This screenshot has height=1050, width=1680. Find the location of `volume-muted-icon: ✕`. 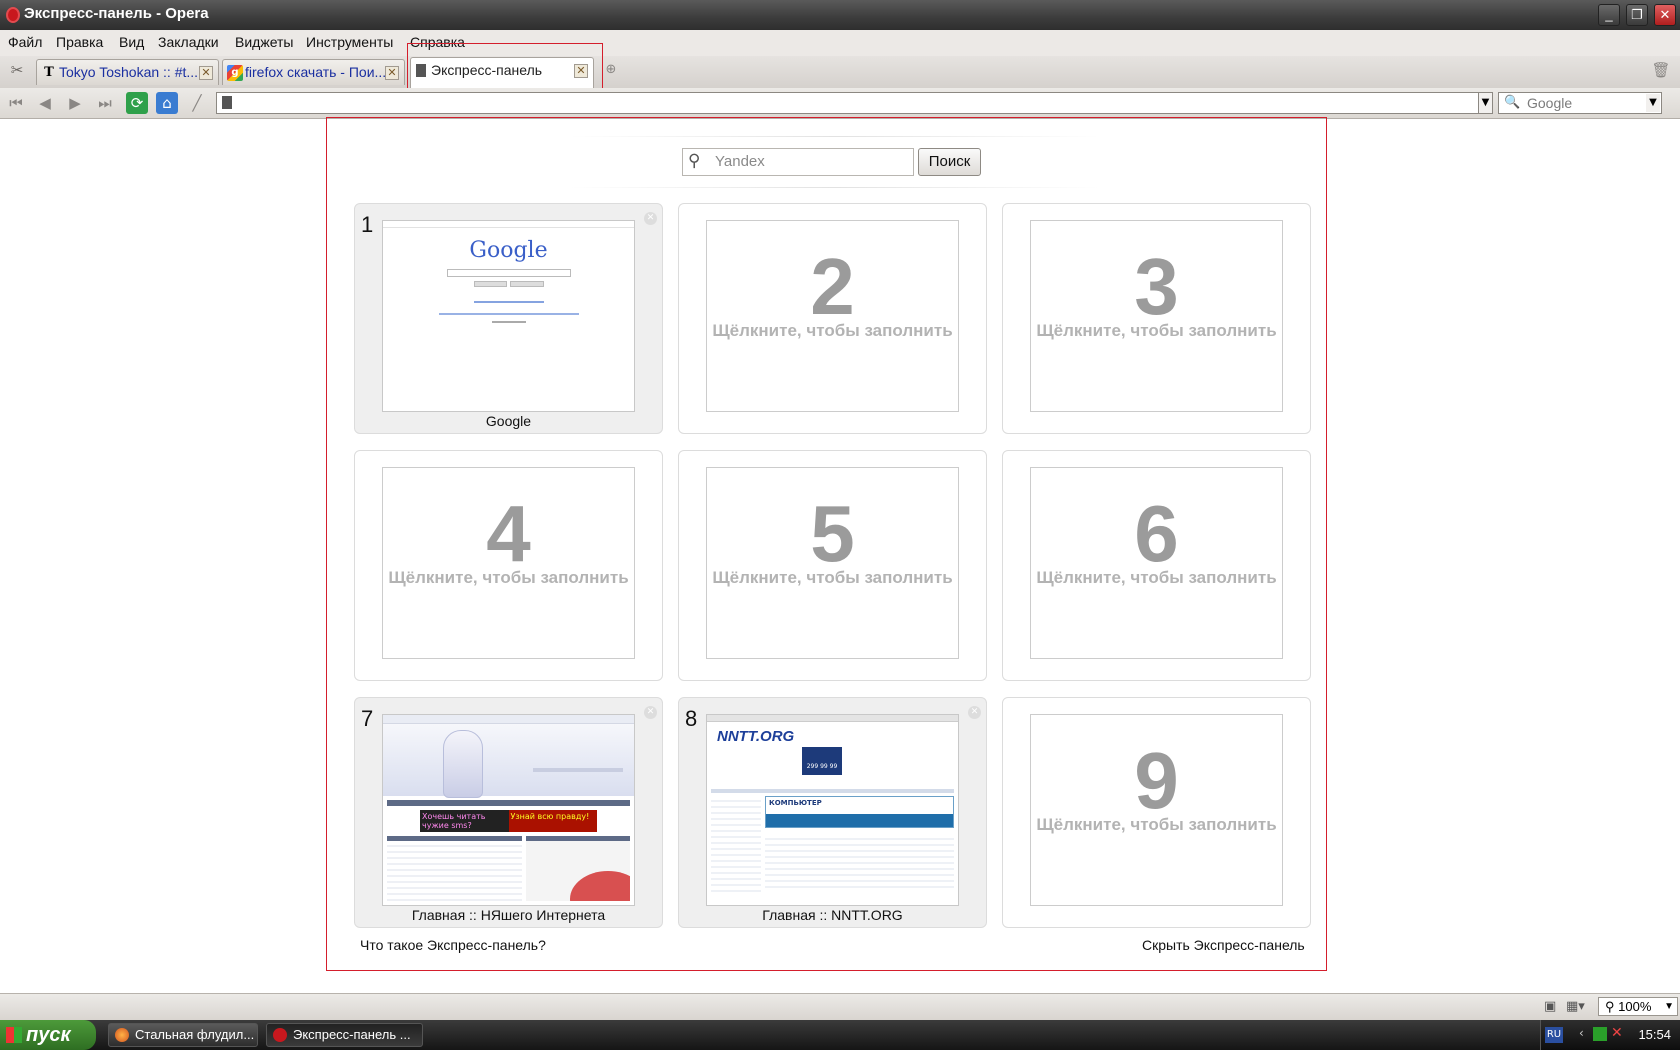

volume-muted-icon: ✕ is located at coordinates (1617, 1033).